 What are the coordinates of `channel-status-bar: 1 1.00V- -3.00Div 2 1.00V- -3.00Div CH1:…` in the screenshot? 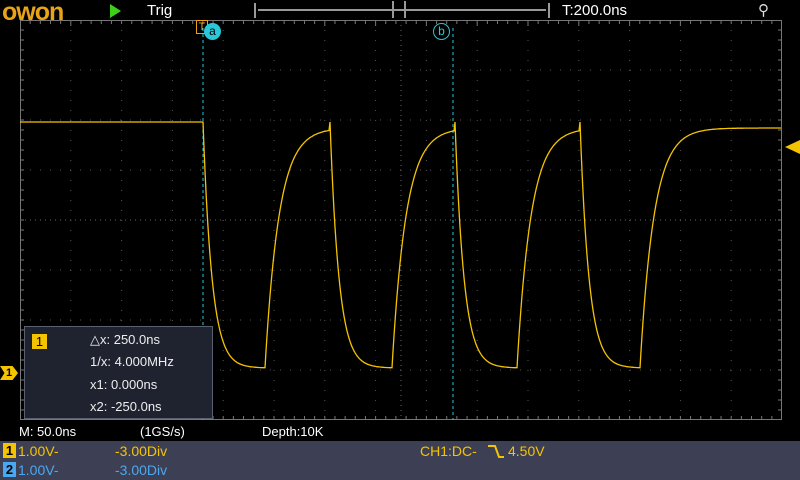 It's located at (400, 460).